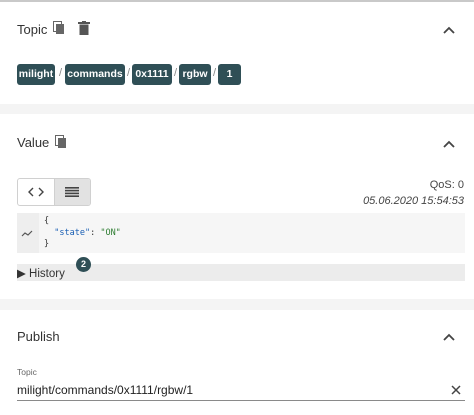 The height and width of the screenshot is (415, 474). Describe the element at coordinates (195, 74) in the screenshot. I see `topic-chip-rgbw: rgbw` at that location.